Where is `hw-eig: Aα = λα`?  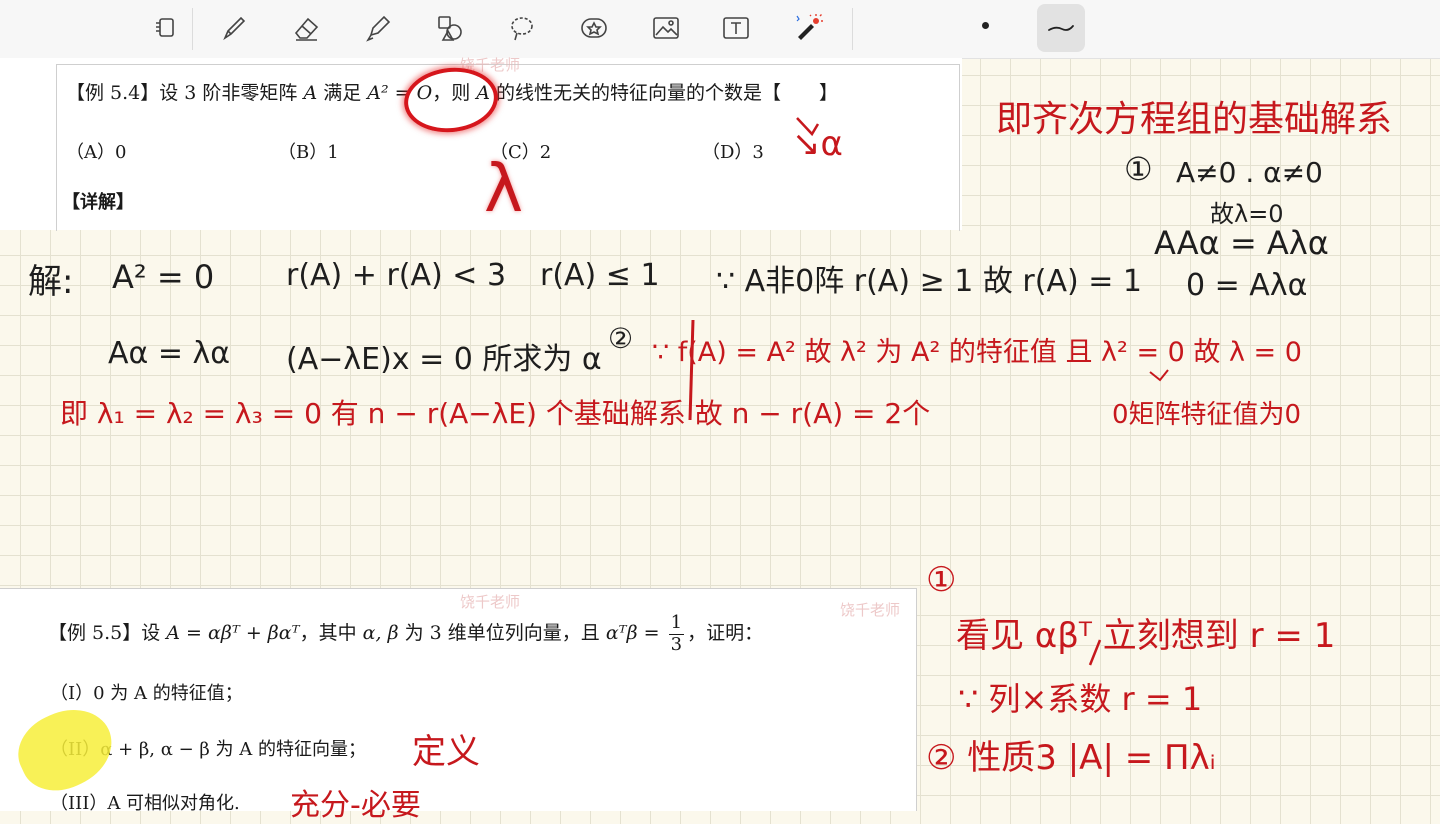 hw-eig: Aα = λα is located at coordinates (169, 353).